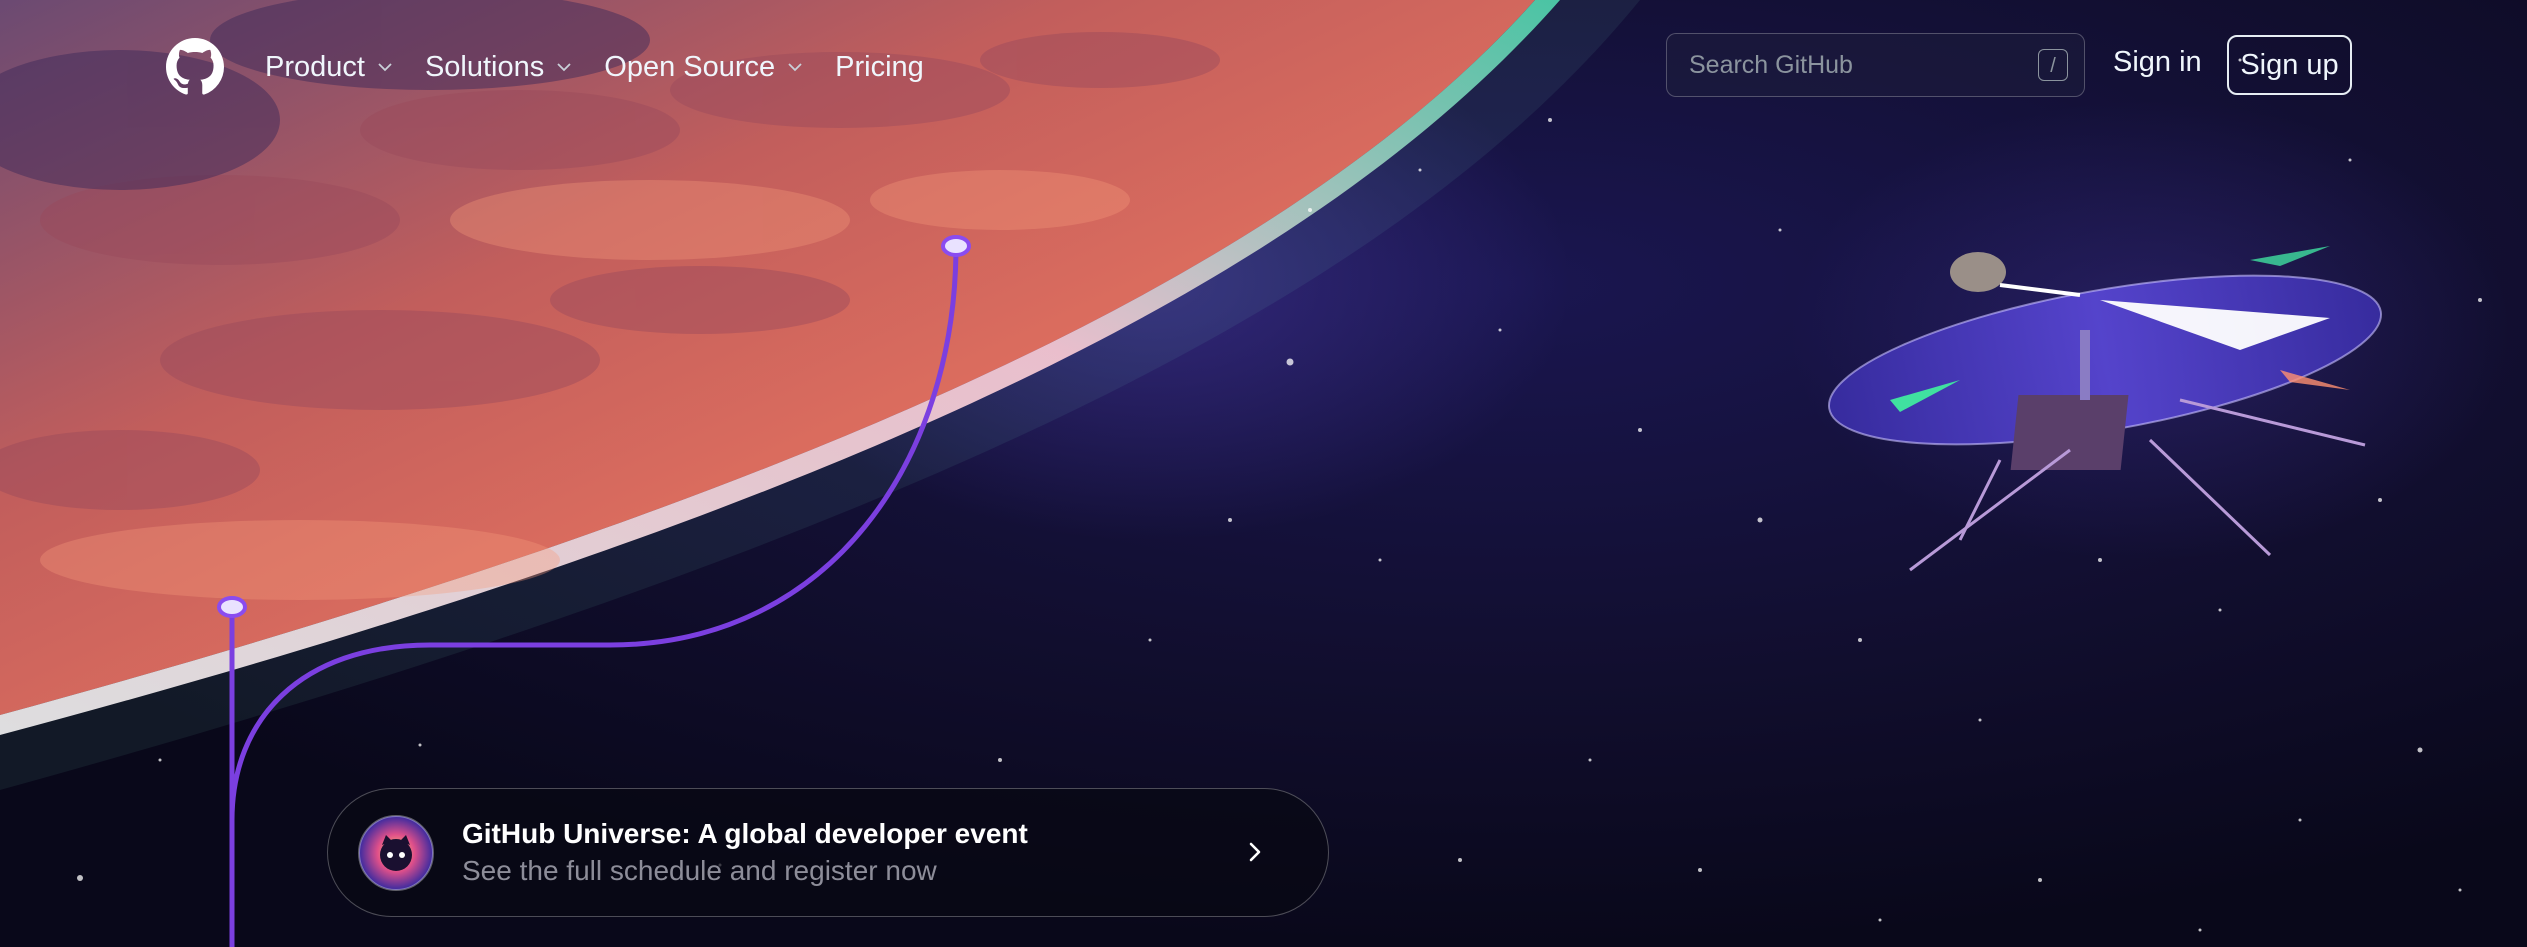  I want to click on nav-solutions-label: Solutions, so click(484, 66).